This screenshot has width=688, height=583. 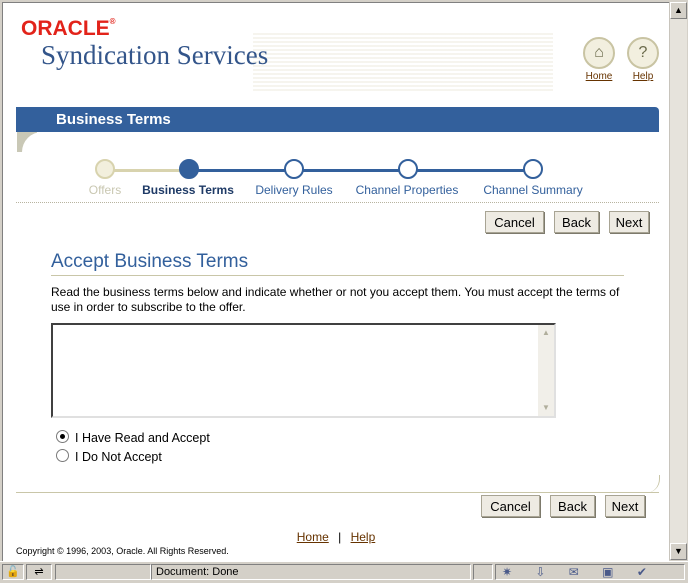 What do you see at coordinates (294, 190) in the screenshot?
I see `train-label-delivery-rules: Delivery Rules` at bounding box center [294, 190].